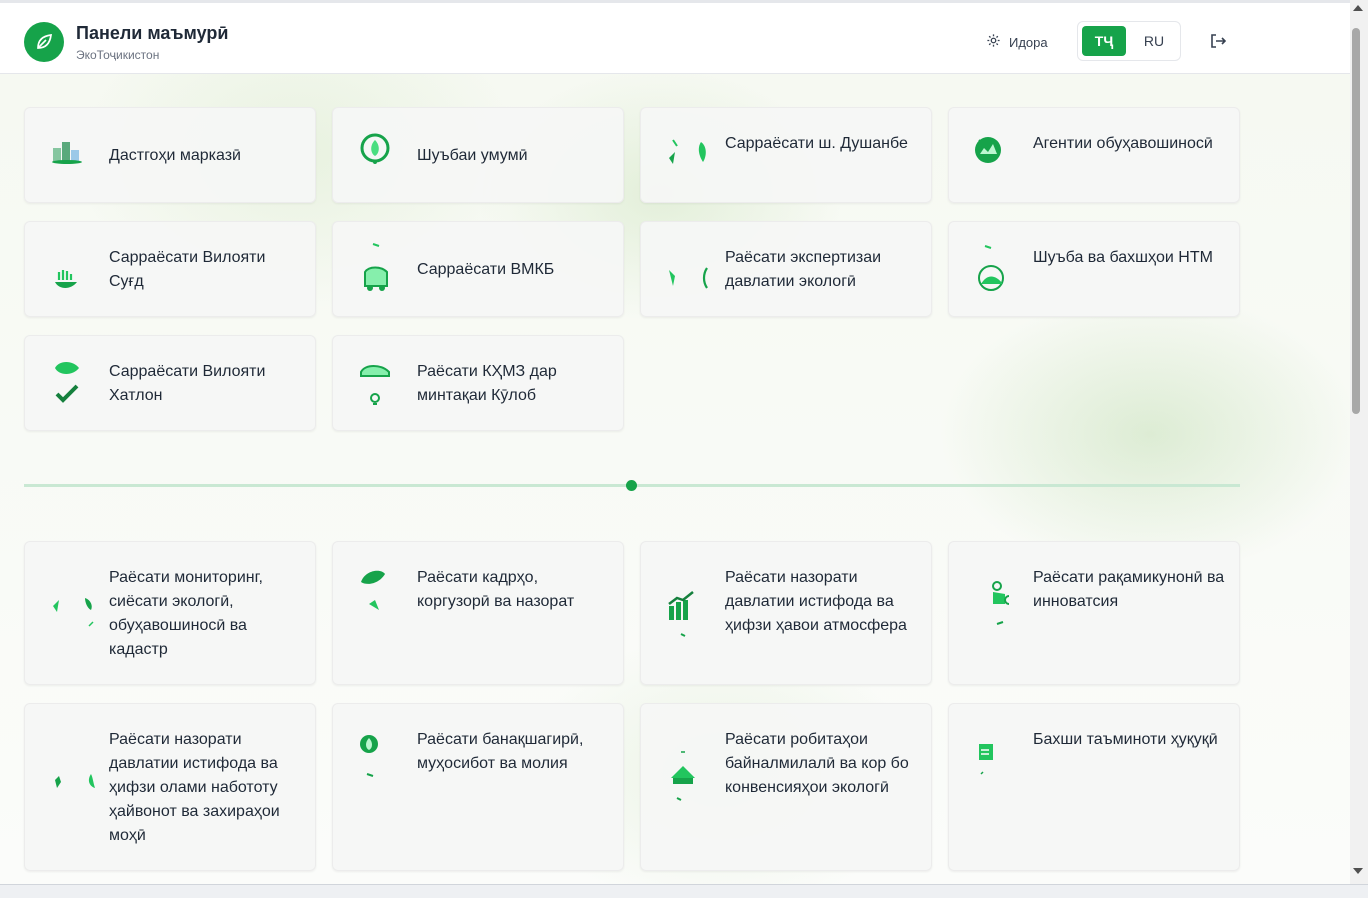 This screenshot has height=898, width=1368. Describe the element at coordinates (1094, 613) in the screenshot. I see `department-card: Раёсати рақамикунонӣ ва инноватсия` at that location.